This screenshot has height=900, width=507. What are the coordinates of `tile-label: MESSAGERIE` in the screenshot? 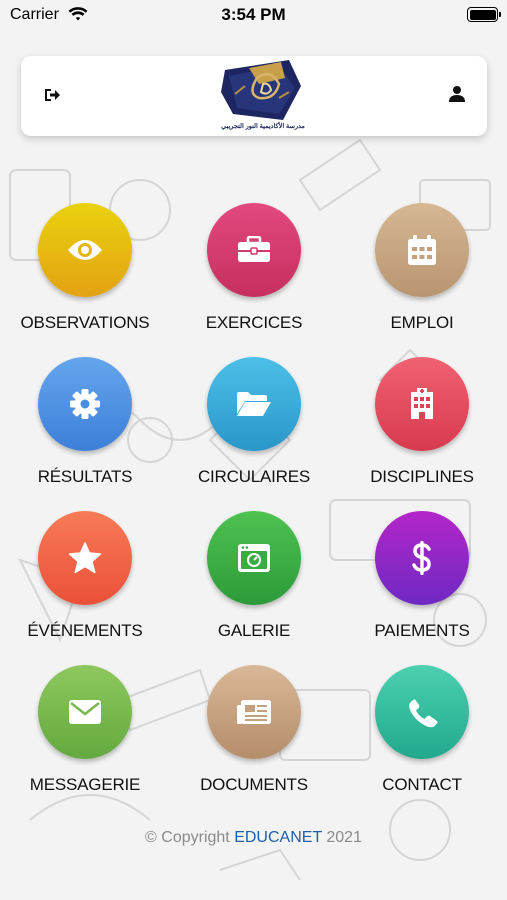 It's located at (85, 784).